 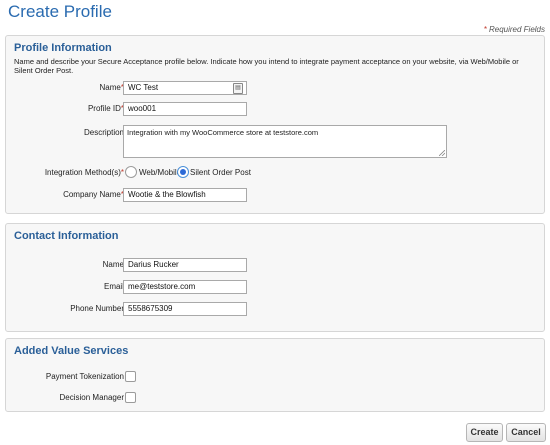 What do you see at coordinates (65, 108) in the screenshot?
I see `profile-id-label: Profile ID*` at bounding box center [65, 108].